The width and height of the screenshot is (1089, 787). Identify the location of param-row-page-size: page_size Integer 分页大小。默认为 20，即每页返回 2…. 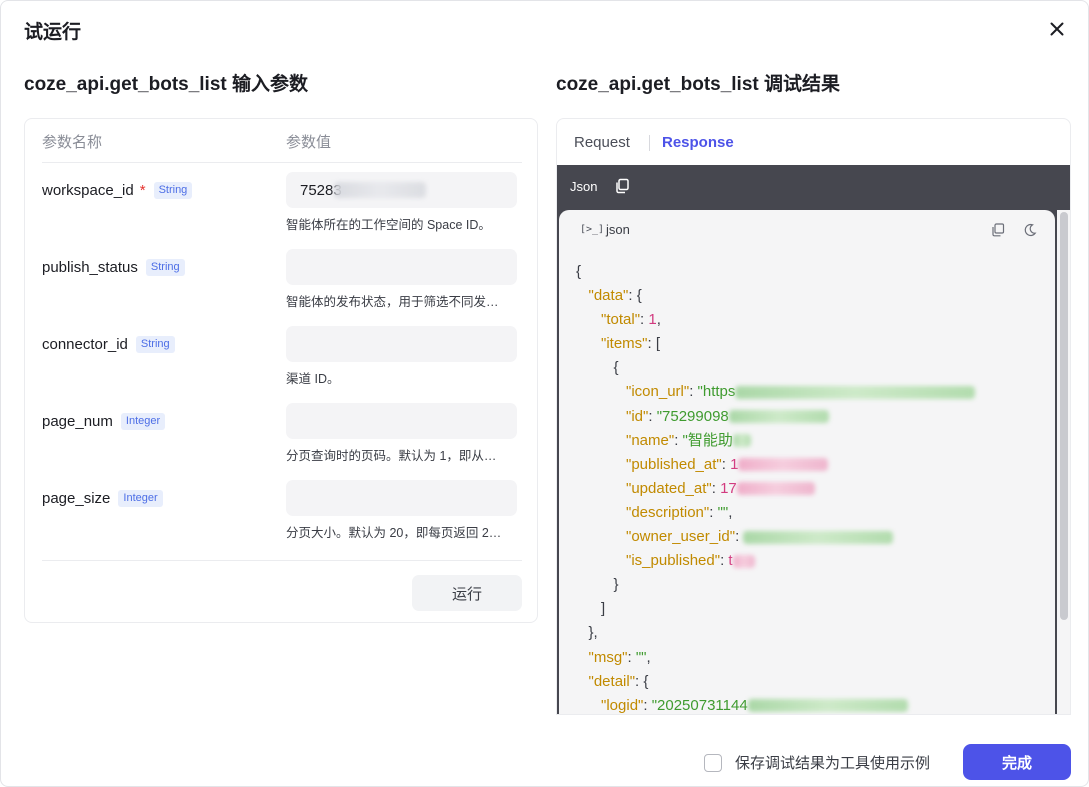
(282, 515).